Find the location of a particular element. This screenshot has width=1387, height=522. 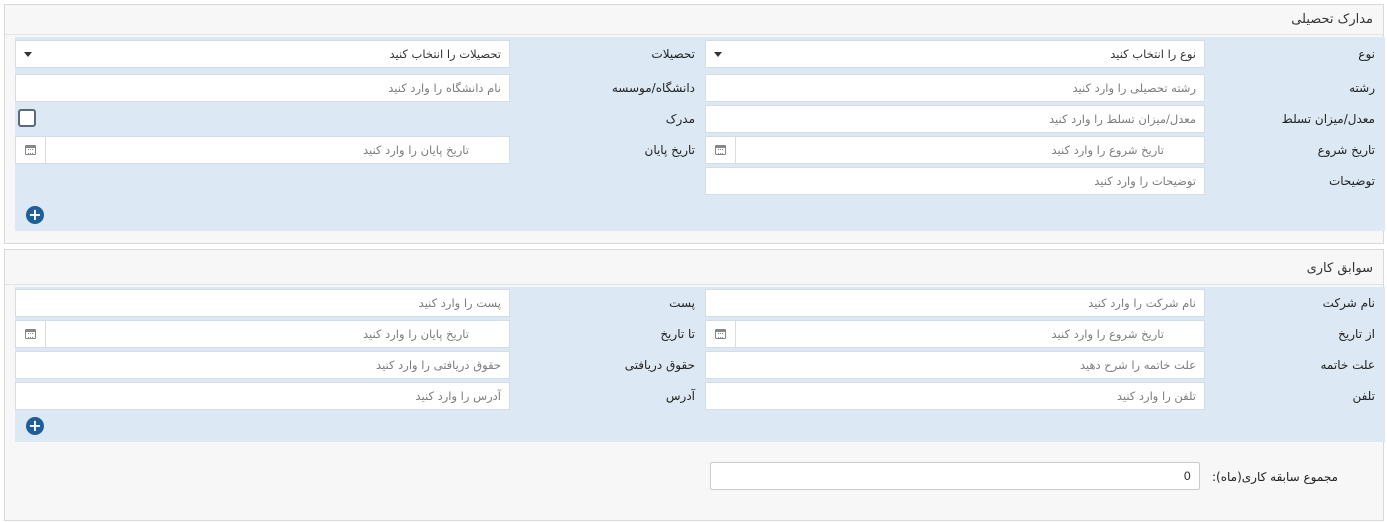

education-panel-header is located at coordinates (694, 20).